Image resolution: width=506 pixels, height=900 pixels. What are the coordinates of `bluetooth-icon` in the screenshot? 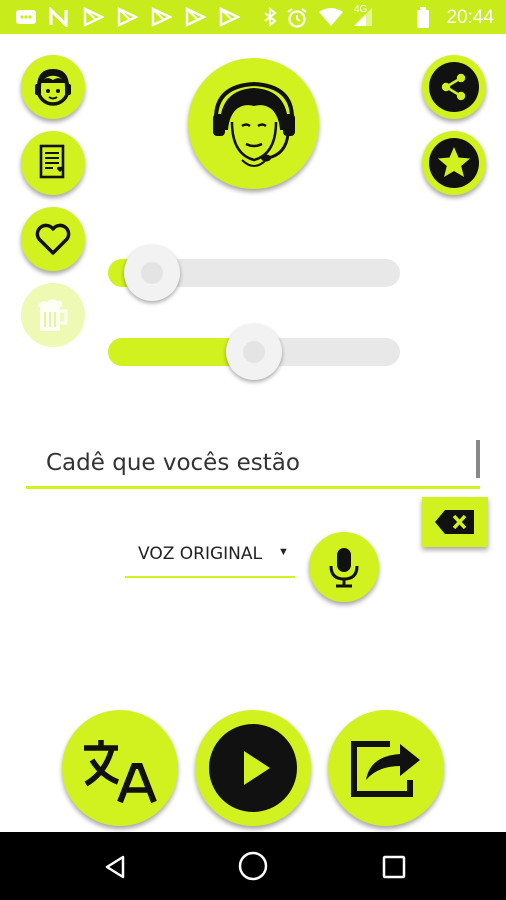 It's located at (270, 17).